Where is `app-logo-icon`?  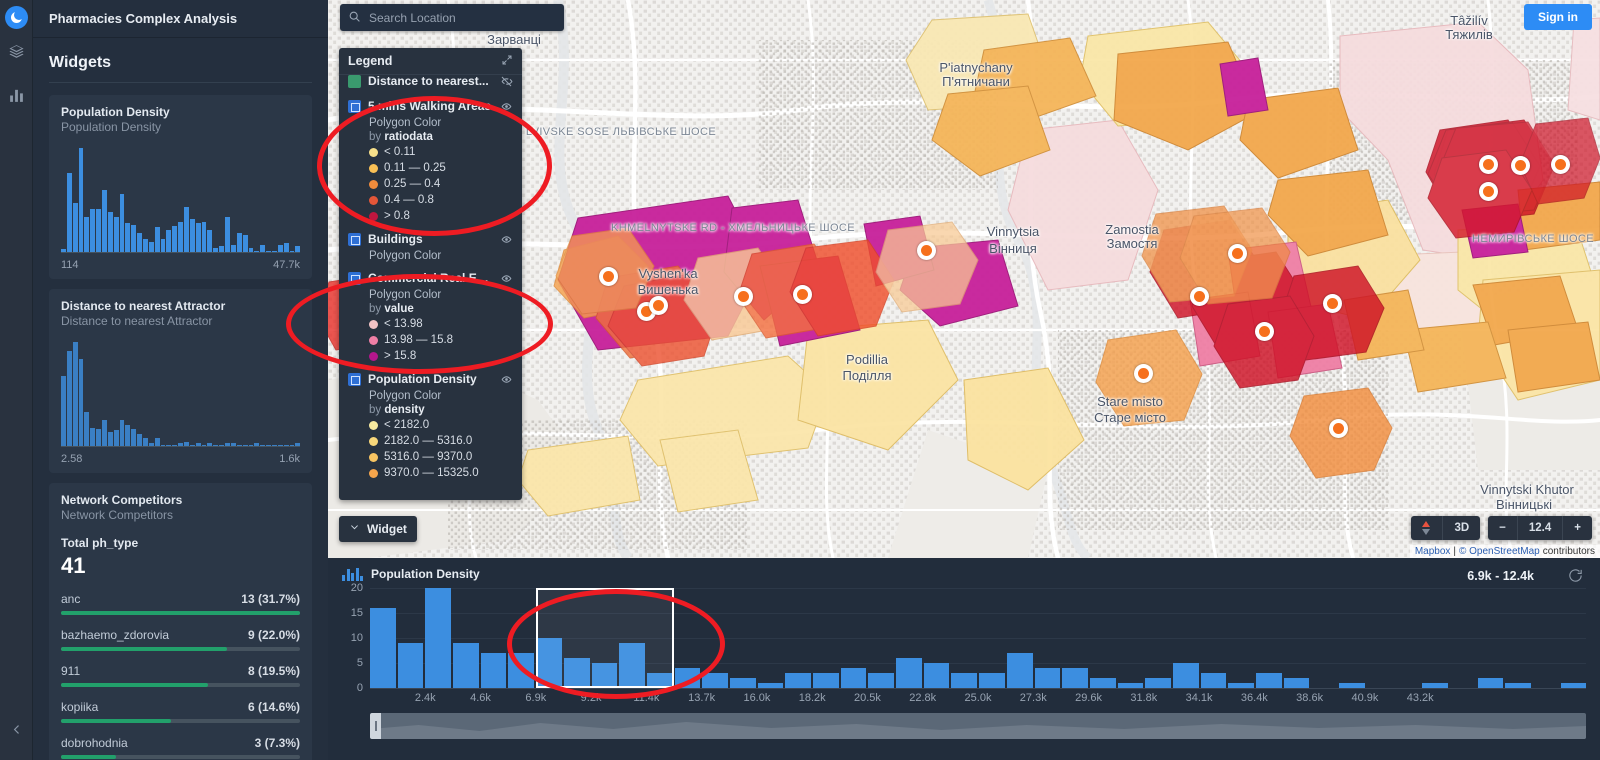
app-logo-icon is located at coordinates (16, 17).